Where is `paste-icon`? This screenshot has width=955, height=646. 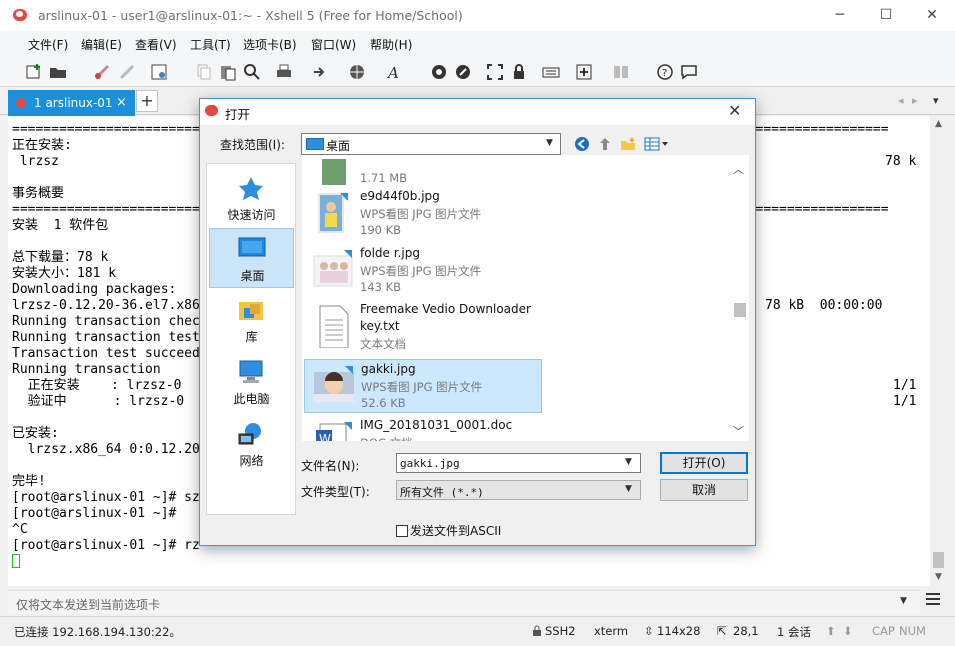
paste-icon is located at coordinates (228, 72).